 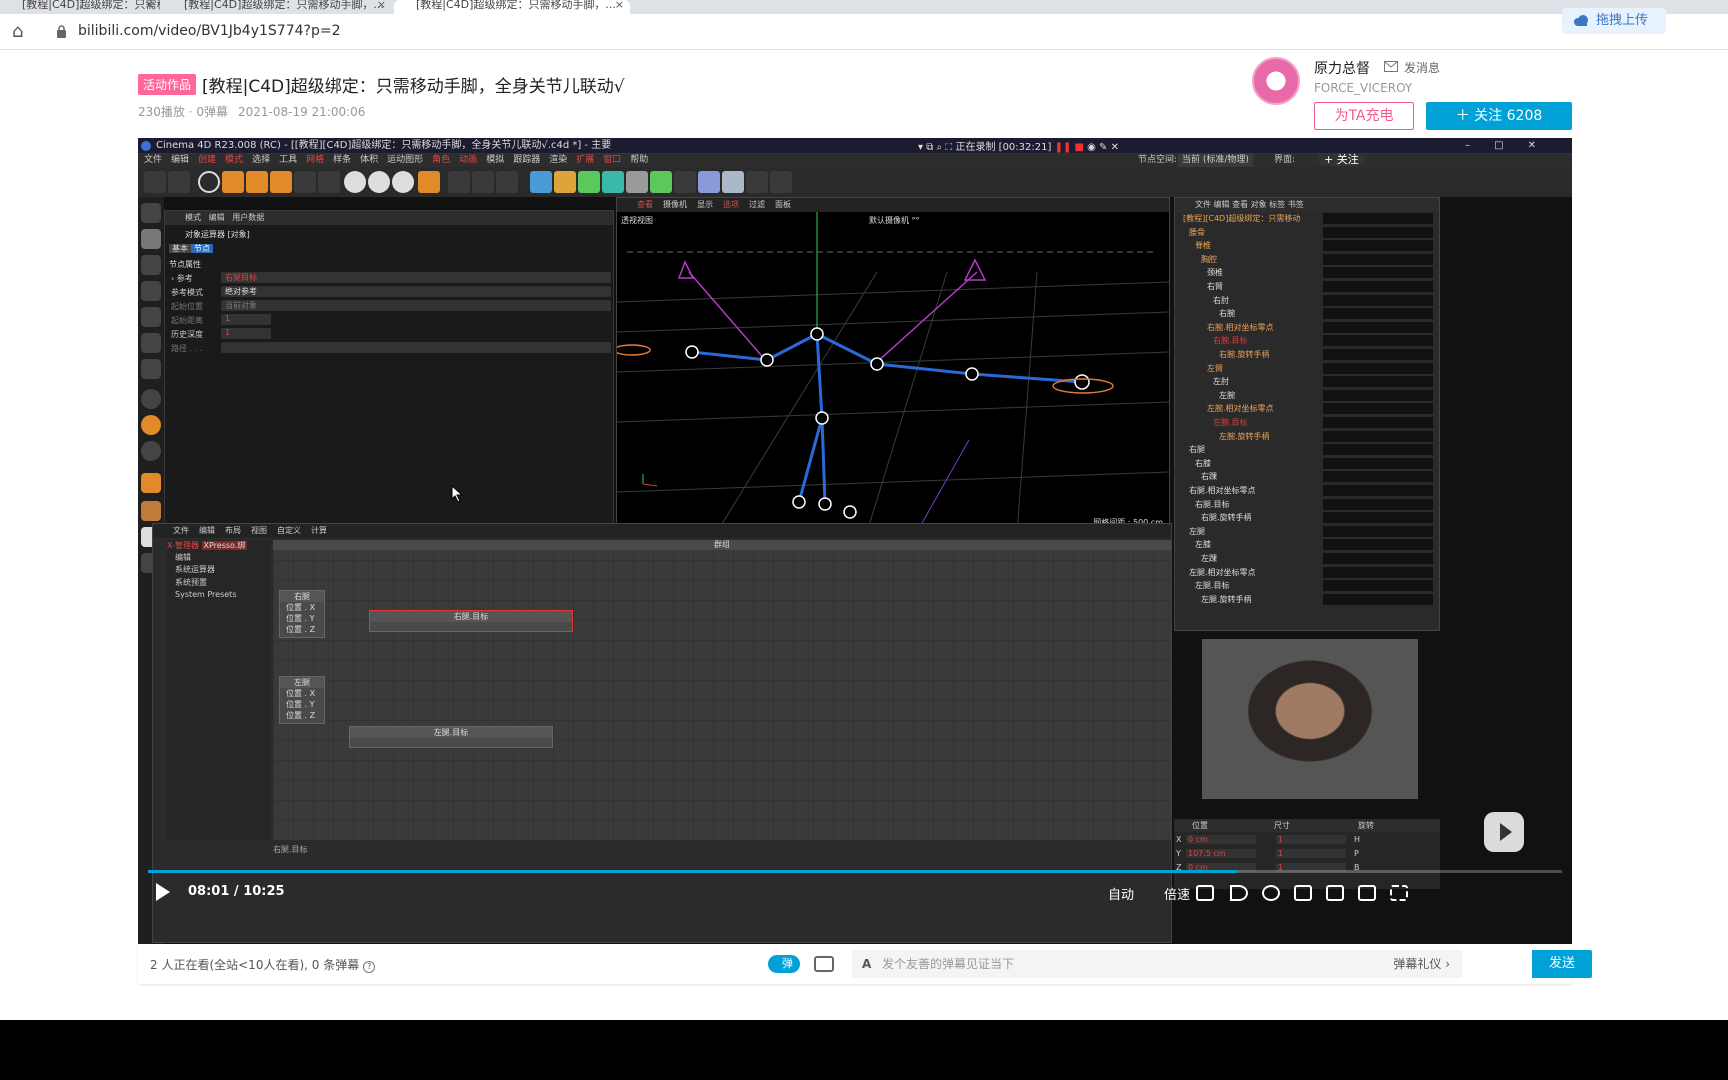 What do you see at coordinates (866, 964) in the screenshot?
I see `font-style-icon: A` at bounding box center [866, 964].